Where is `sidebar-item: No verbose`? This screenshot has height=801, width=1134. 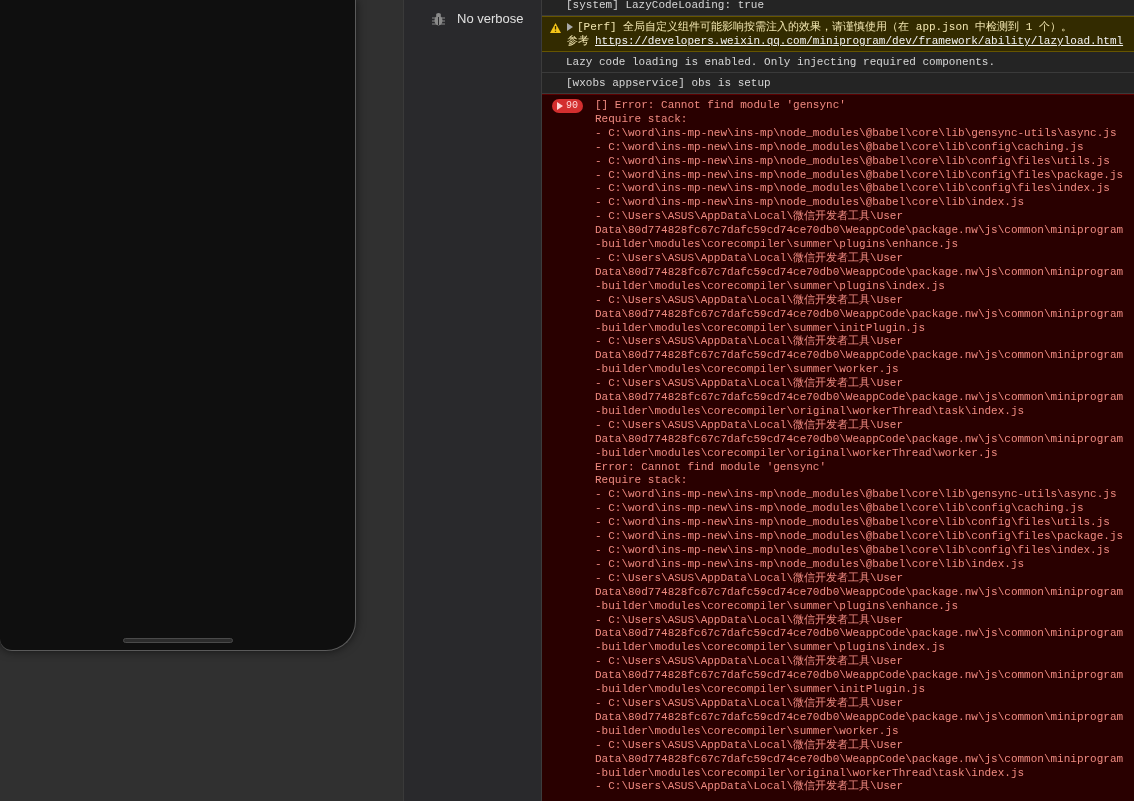
sidebar-item: No verbose is located at coordinates (486, 19).